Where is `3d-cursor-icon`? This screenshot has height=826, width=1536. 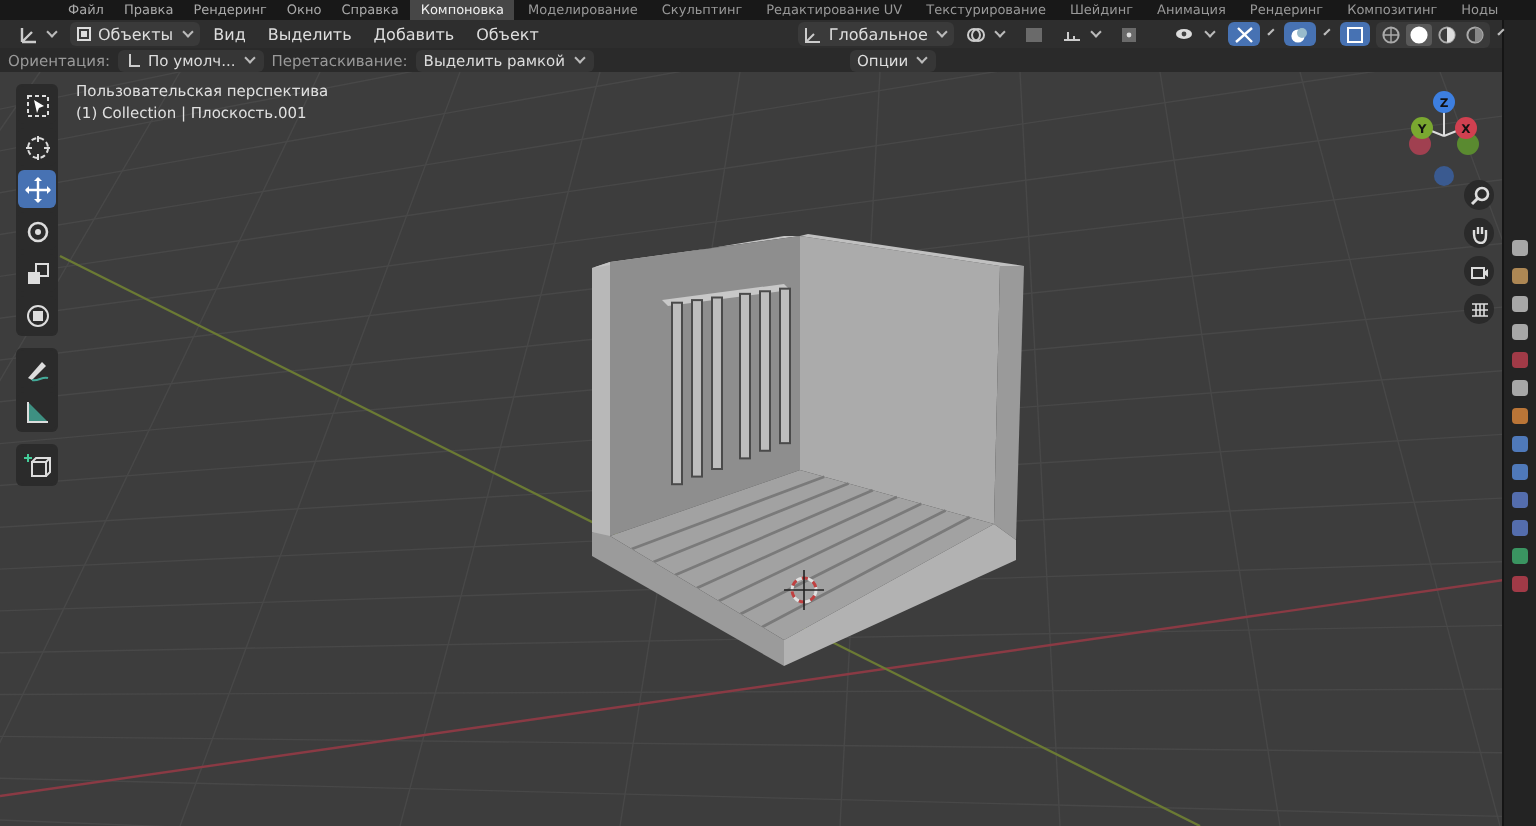
3d-cursor-icon is located at coordinates (804, 590).